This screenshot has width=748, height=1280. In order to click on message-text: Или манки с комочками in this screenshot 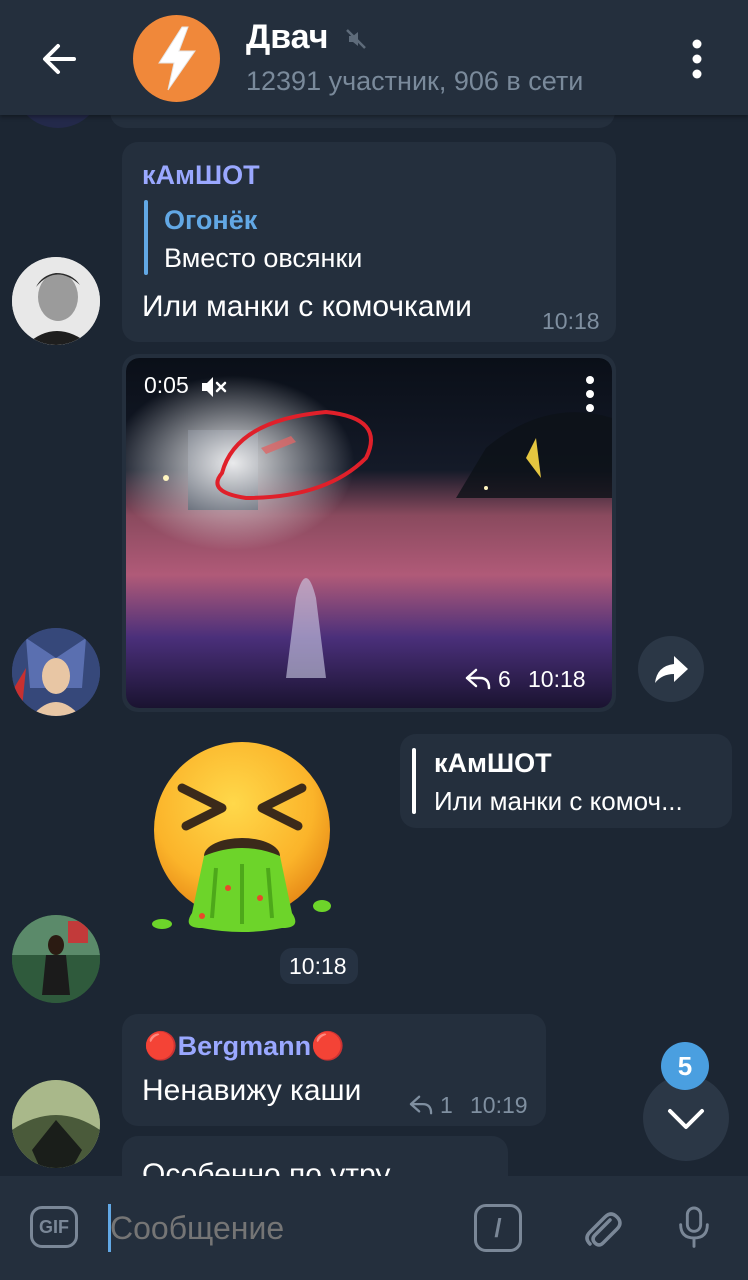, I will do `click(307, 306)`.